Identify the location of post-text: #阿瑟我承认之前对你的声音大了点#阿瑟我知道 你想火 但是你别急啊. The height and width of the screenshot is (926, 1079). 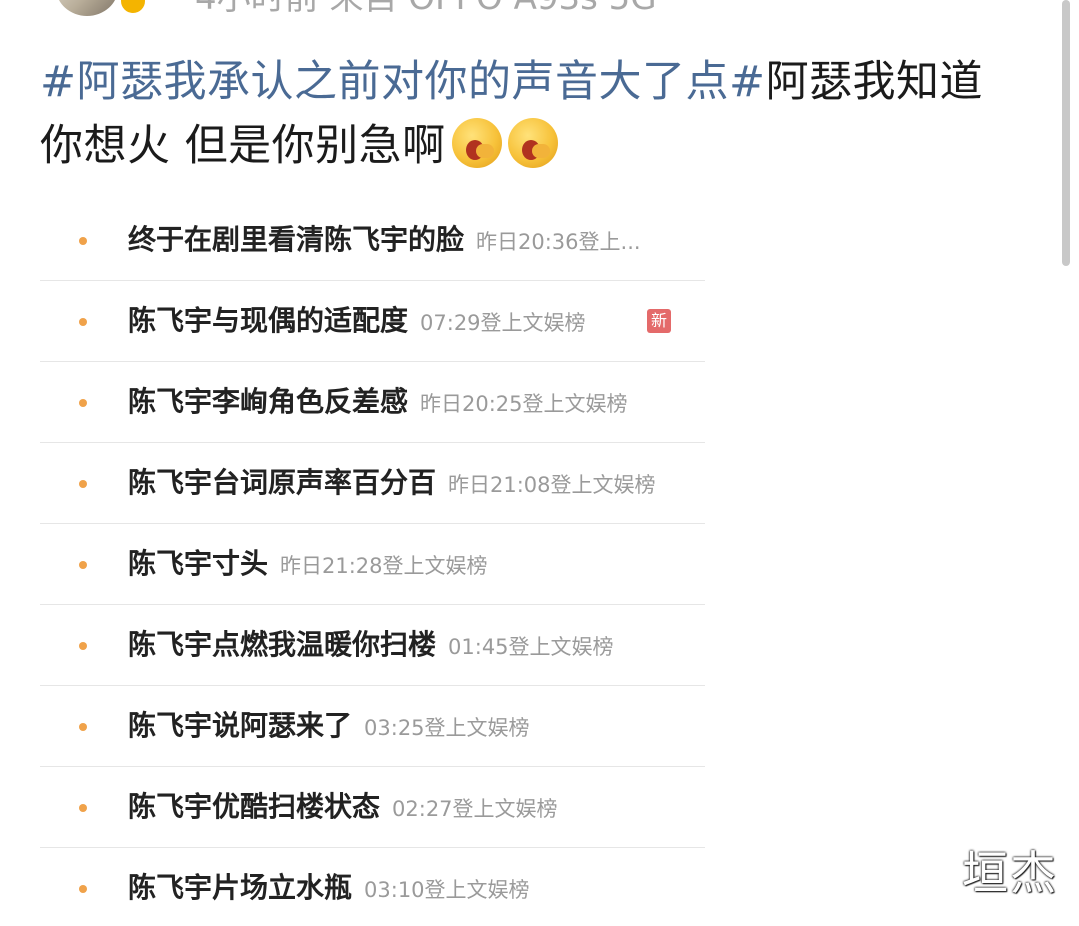
(530, 114).